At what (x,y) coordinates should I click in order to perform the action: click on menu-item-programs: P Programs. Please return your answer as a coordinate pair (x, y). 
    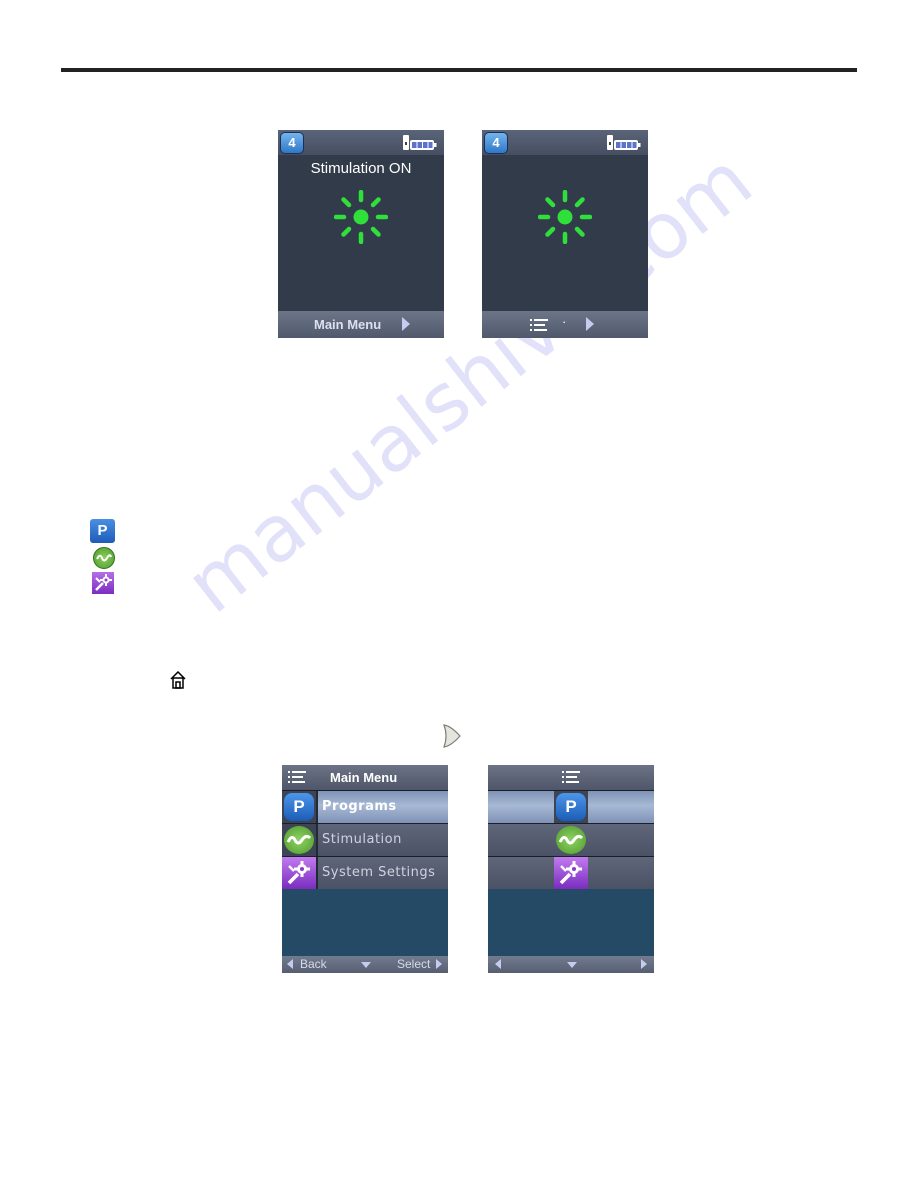
    Looking at the image, I should click on (365, 806).